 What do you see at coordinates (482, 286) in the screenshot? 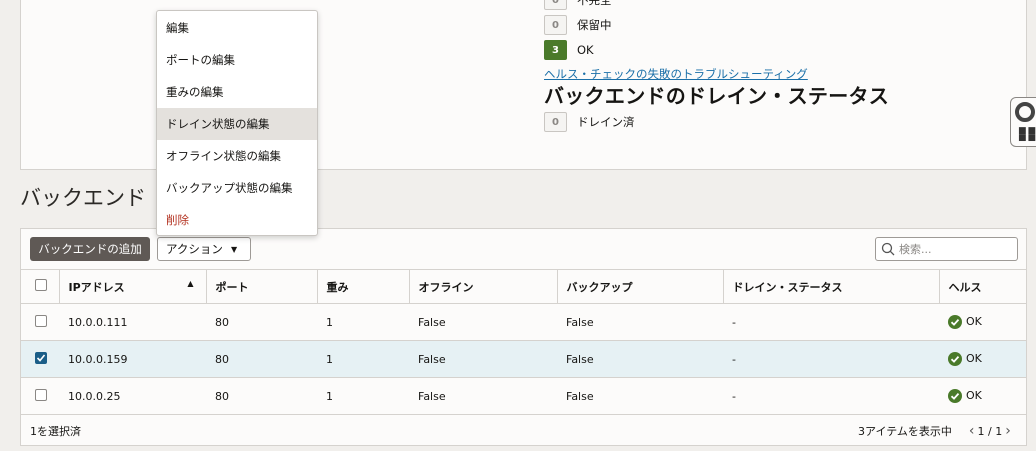
I see `column-header-offline: オフライン` at bounding box center [482, 286].